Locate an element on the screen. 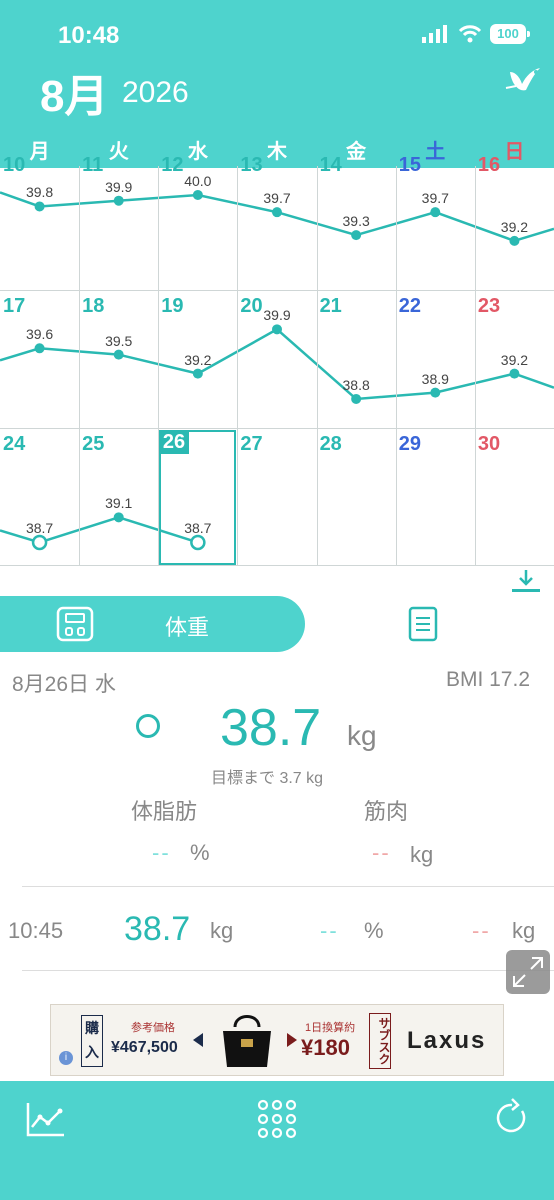 The height and width of the screenshot is (1200, 554). calendar-day-number: 10 is located at coordinates (14, 165).